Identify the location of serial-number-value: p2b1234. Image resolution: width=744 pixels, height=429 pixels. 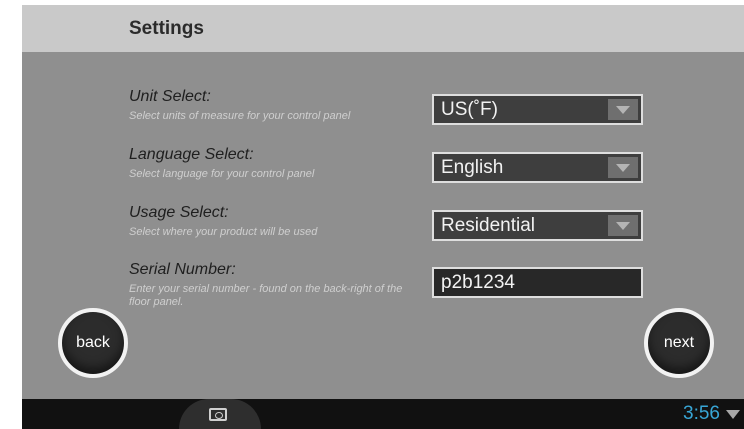
(478, 282).